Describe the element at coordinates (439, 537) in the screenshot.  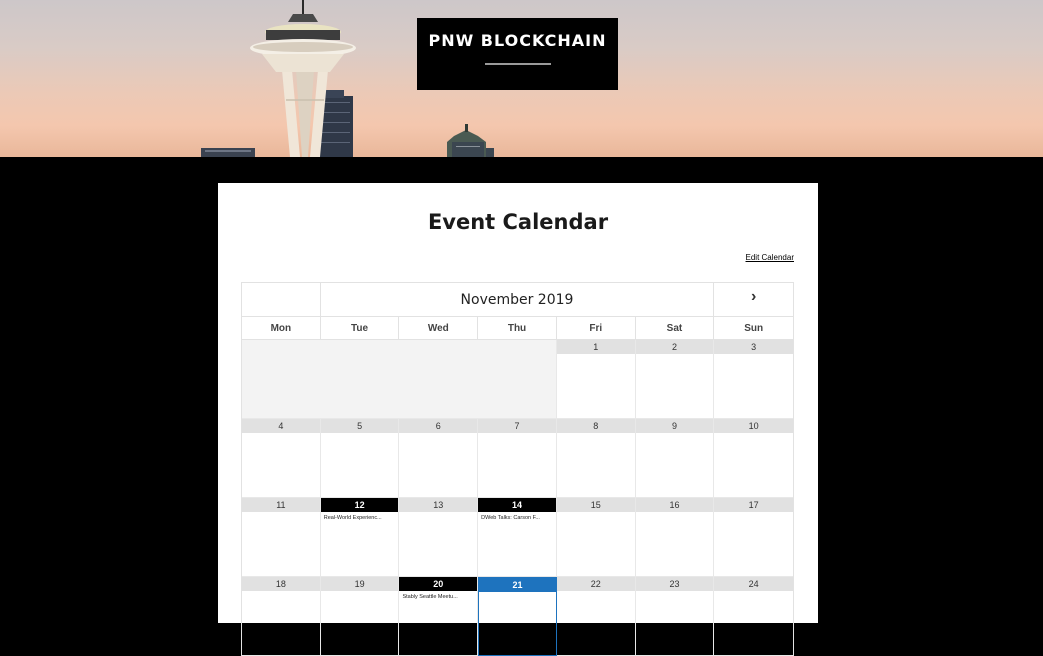
I see `day-cell: 13` at that location.